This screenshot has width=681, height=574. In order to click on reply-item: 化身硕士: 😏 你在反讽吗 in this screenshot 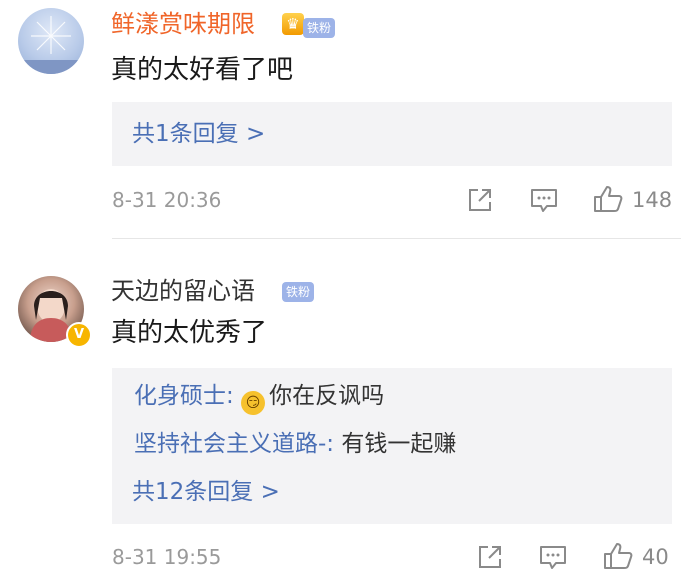, I will do `click(259, 398)`.